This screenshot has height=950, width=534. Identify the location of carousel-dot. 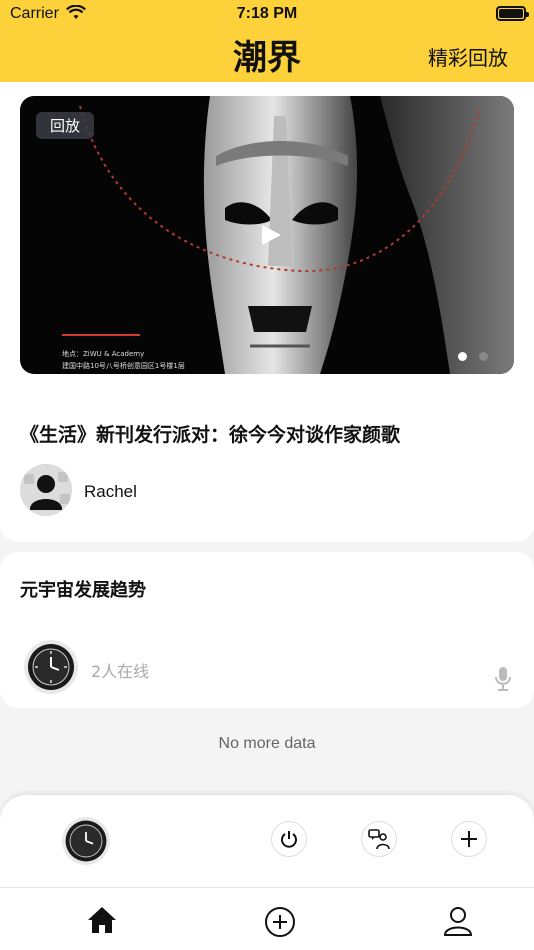
(483, 356).